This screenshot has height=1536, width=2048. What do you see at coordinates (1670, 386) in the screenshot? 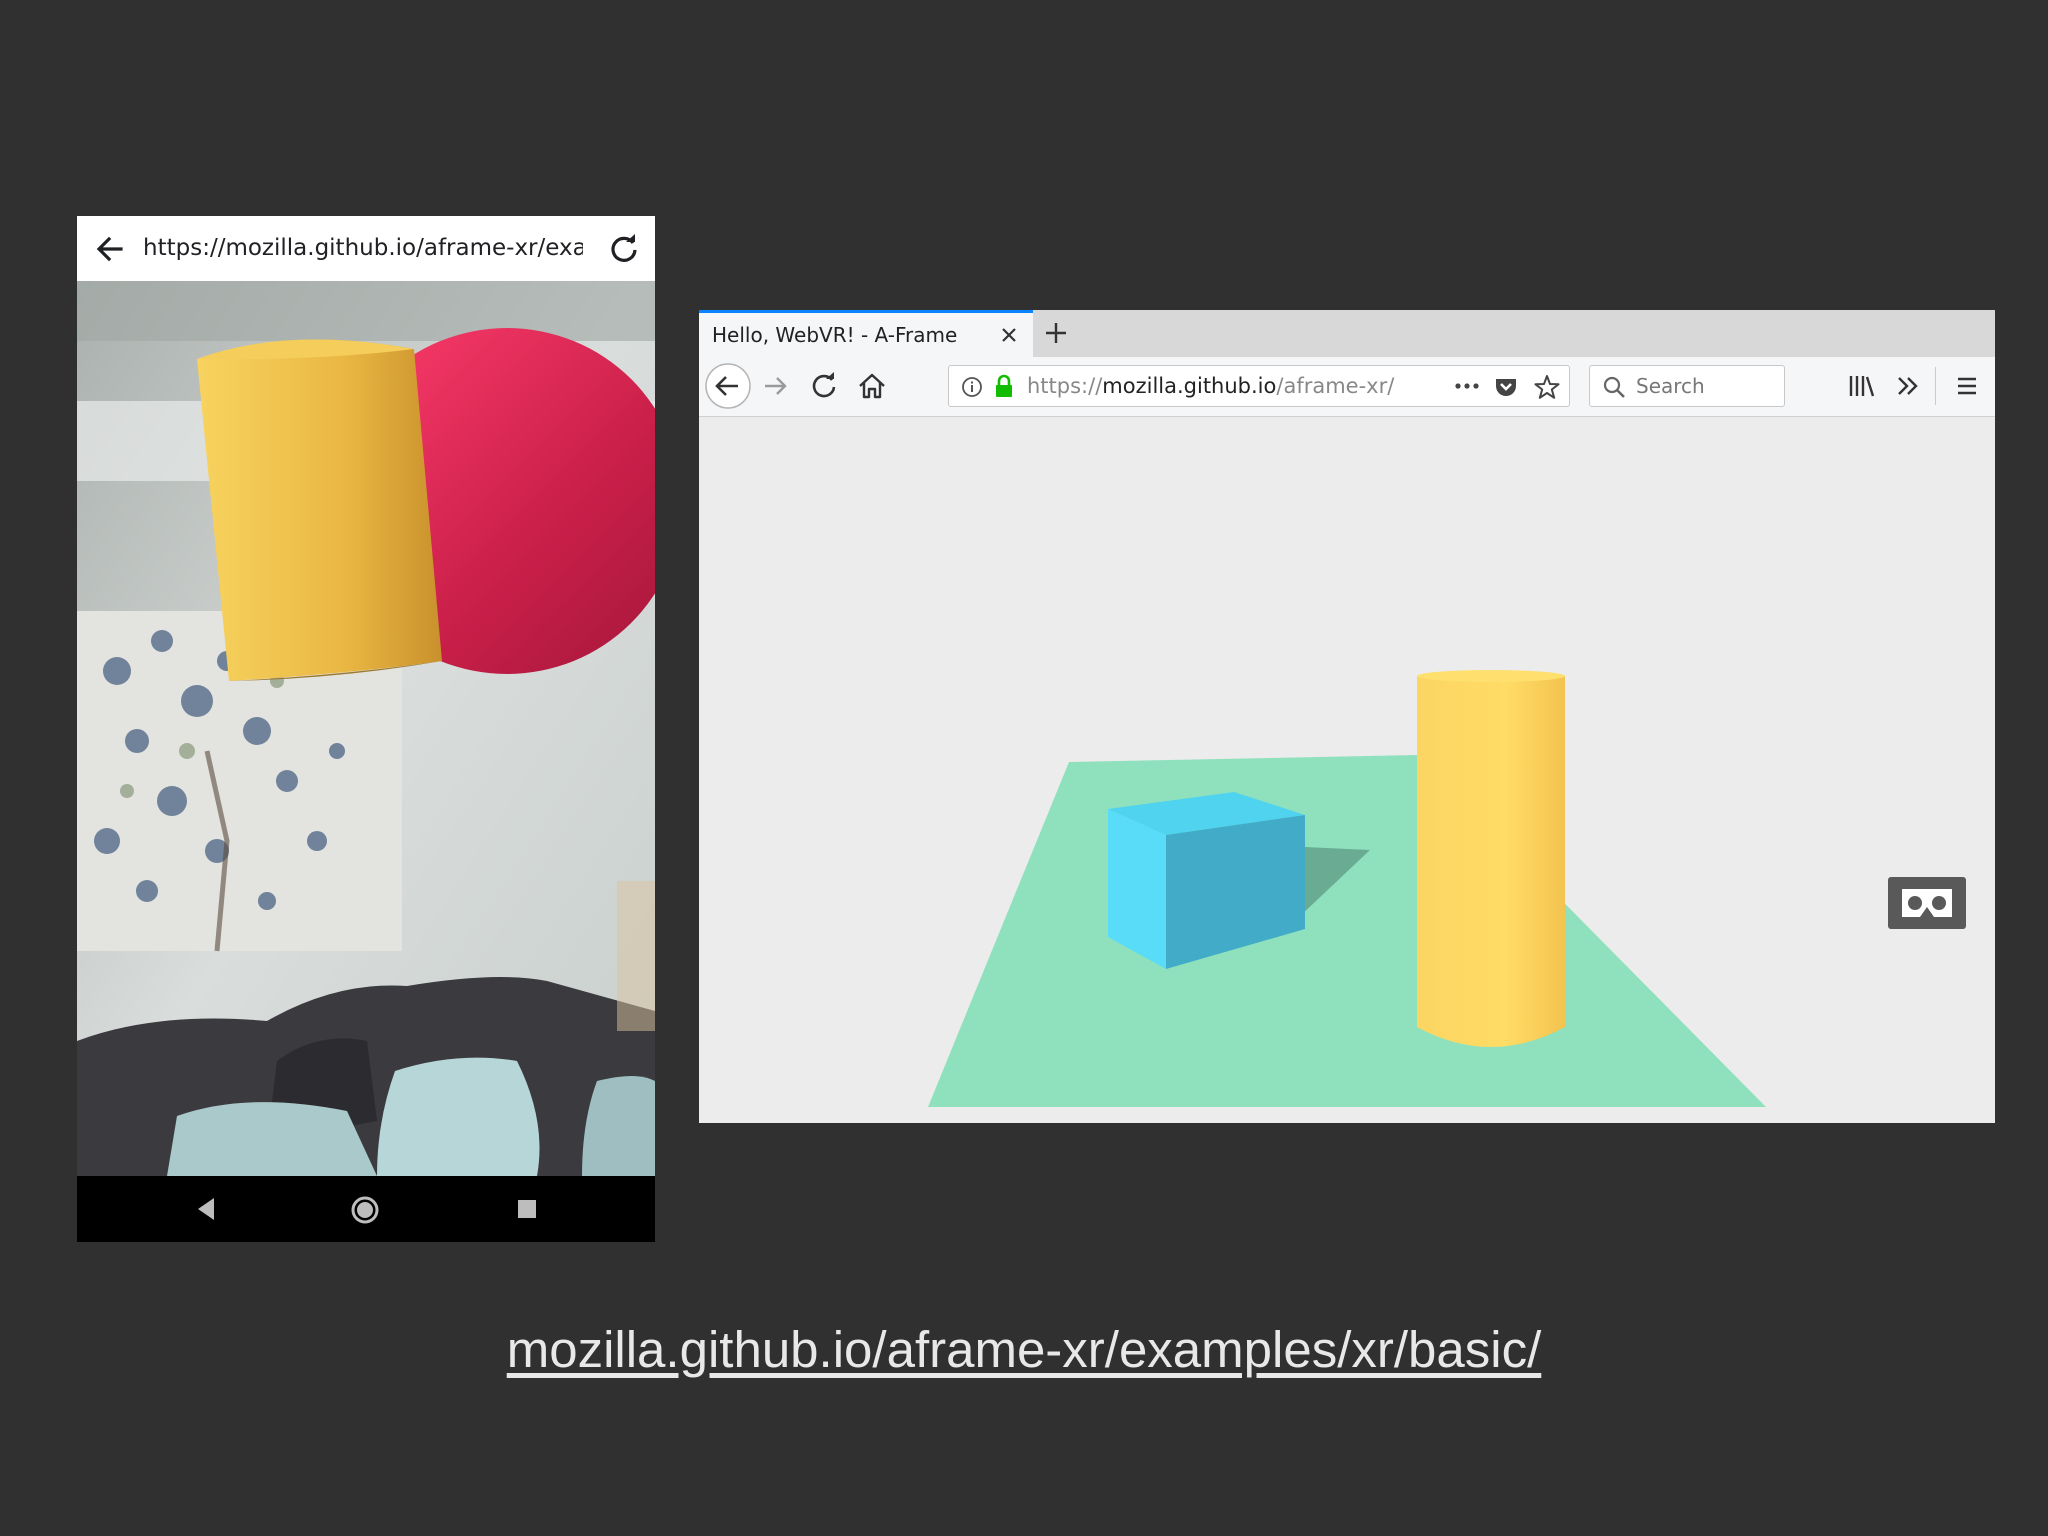
I see `search-placeholder: Search` at bounding box center [1670, 386].